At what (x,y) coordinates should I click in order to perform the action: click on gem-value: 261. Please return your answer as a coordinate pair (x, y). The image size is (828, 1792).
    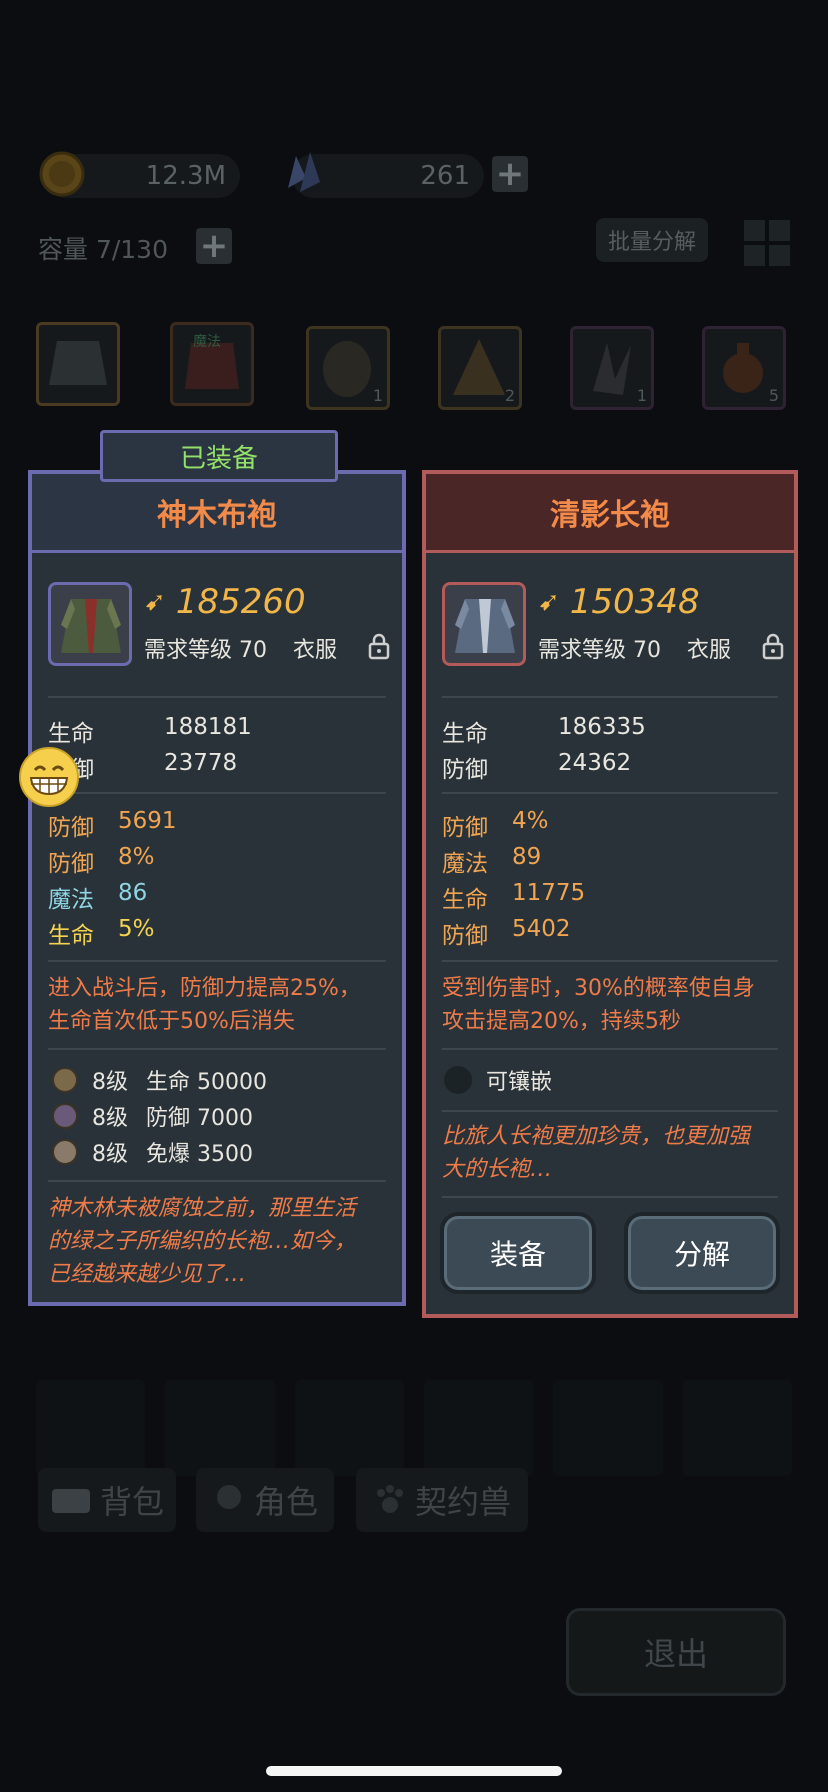
    Looking at the image, I should click on (445, 176).